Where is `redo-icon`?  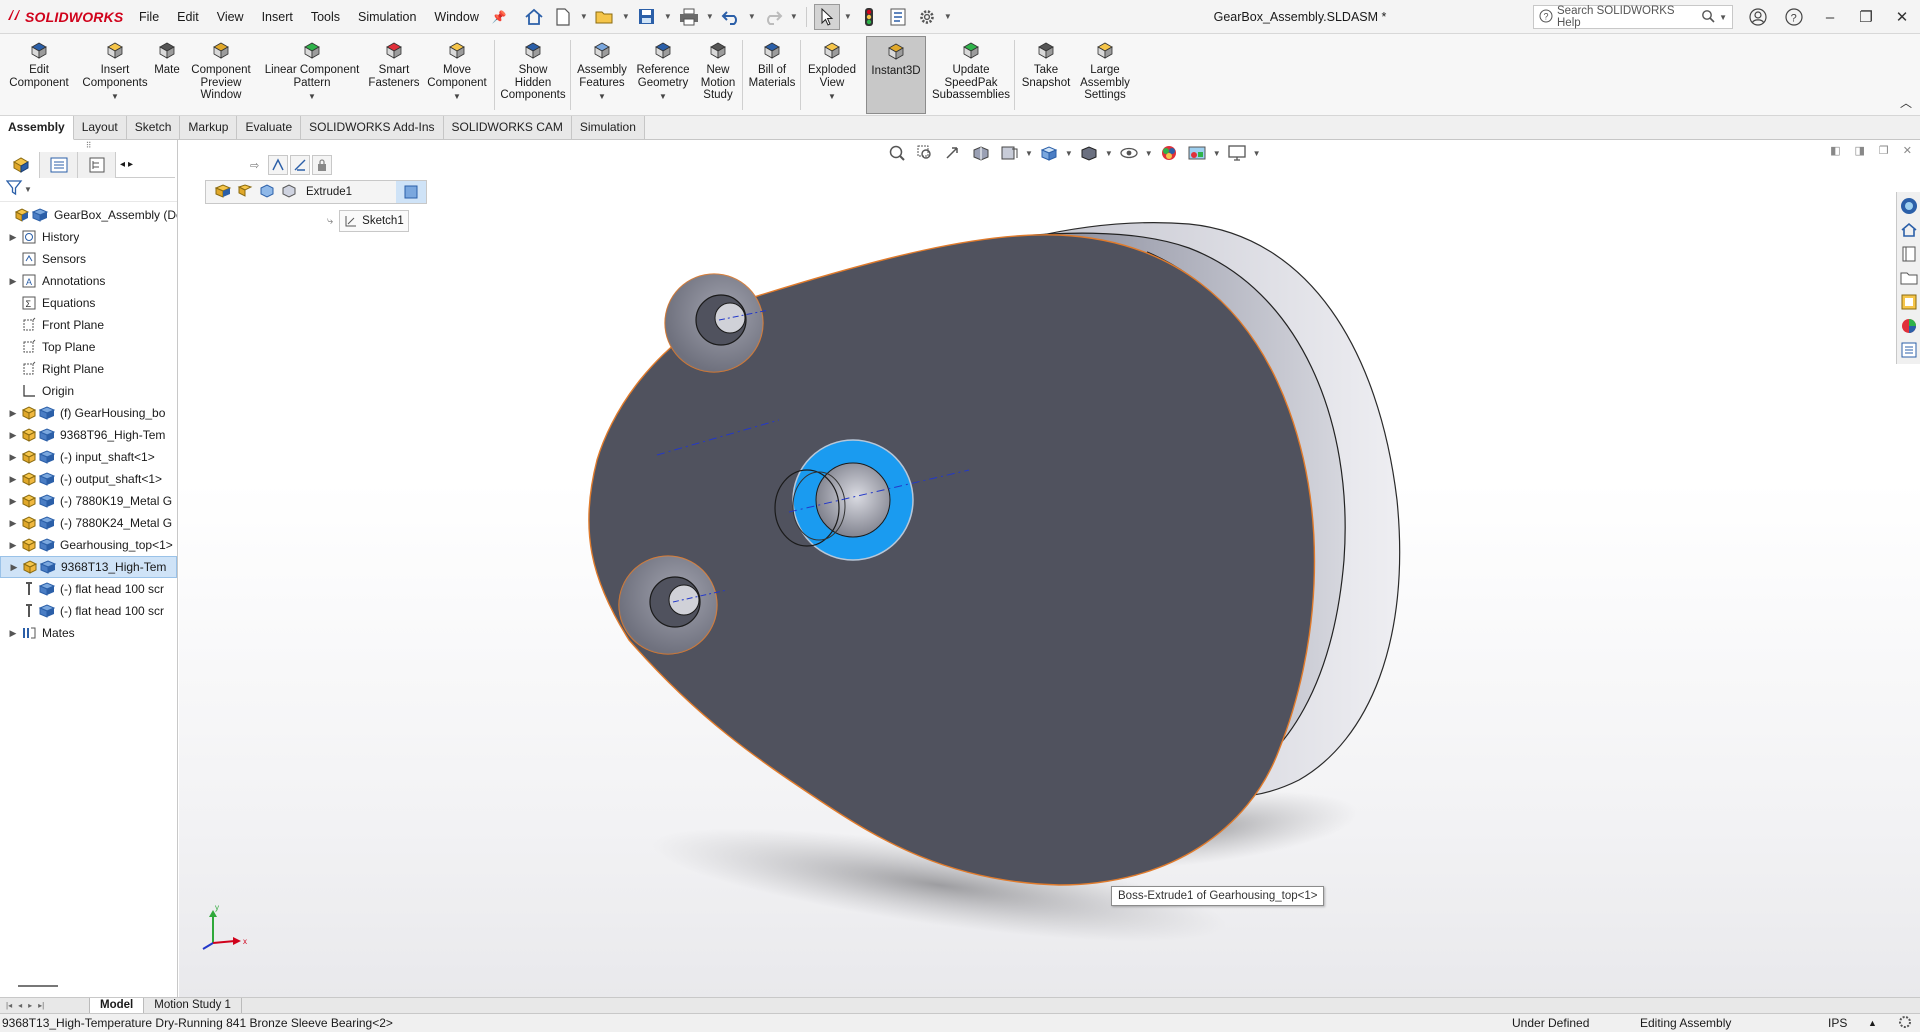
redo-icon is located at coordinates (773, 17).